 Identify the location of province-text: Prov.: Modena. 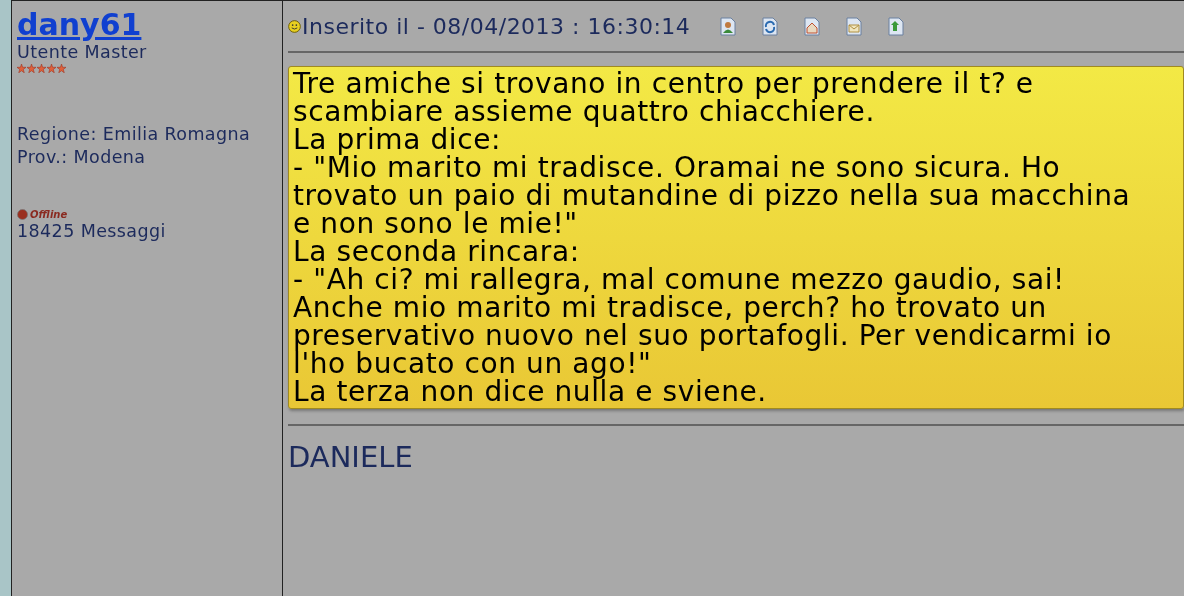
(81, 157).